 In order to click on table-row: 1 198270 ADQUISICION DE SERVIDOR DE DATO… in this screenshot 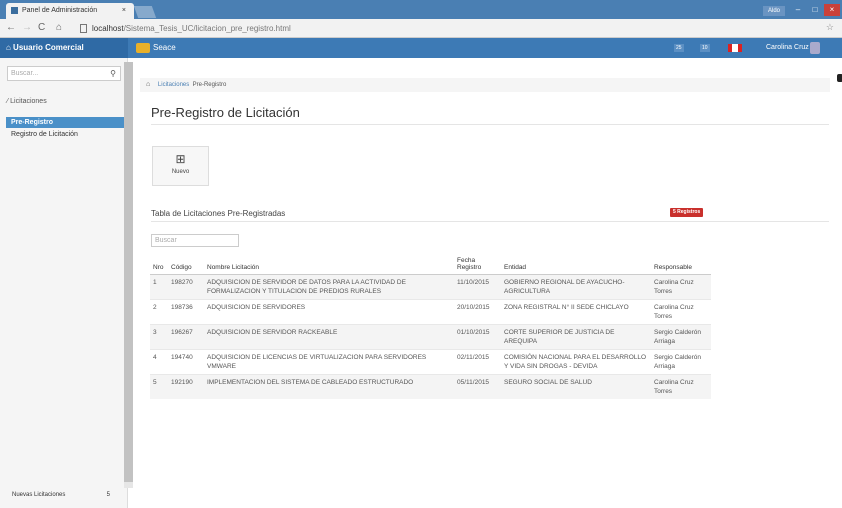, I will do `click(430, 287)`.